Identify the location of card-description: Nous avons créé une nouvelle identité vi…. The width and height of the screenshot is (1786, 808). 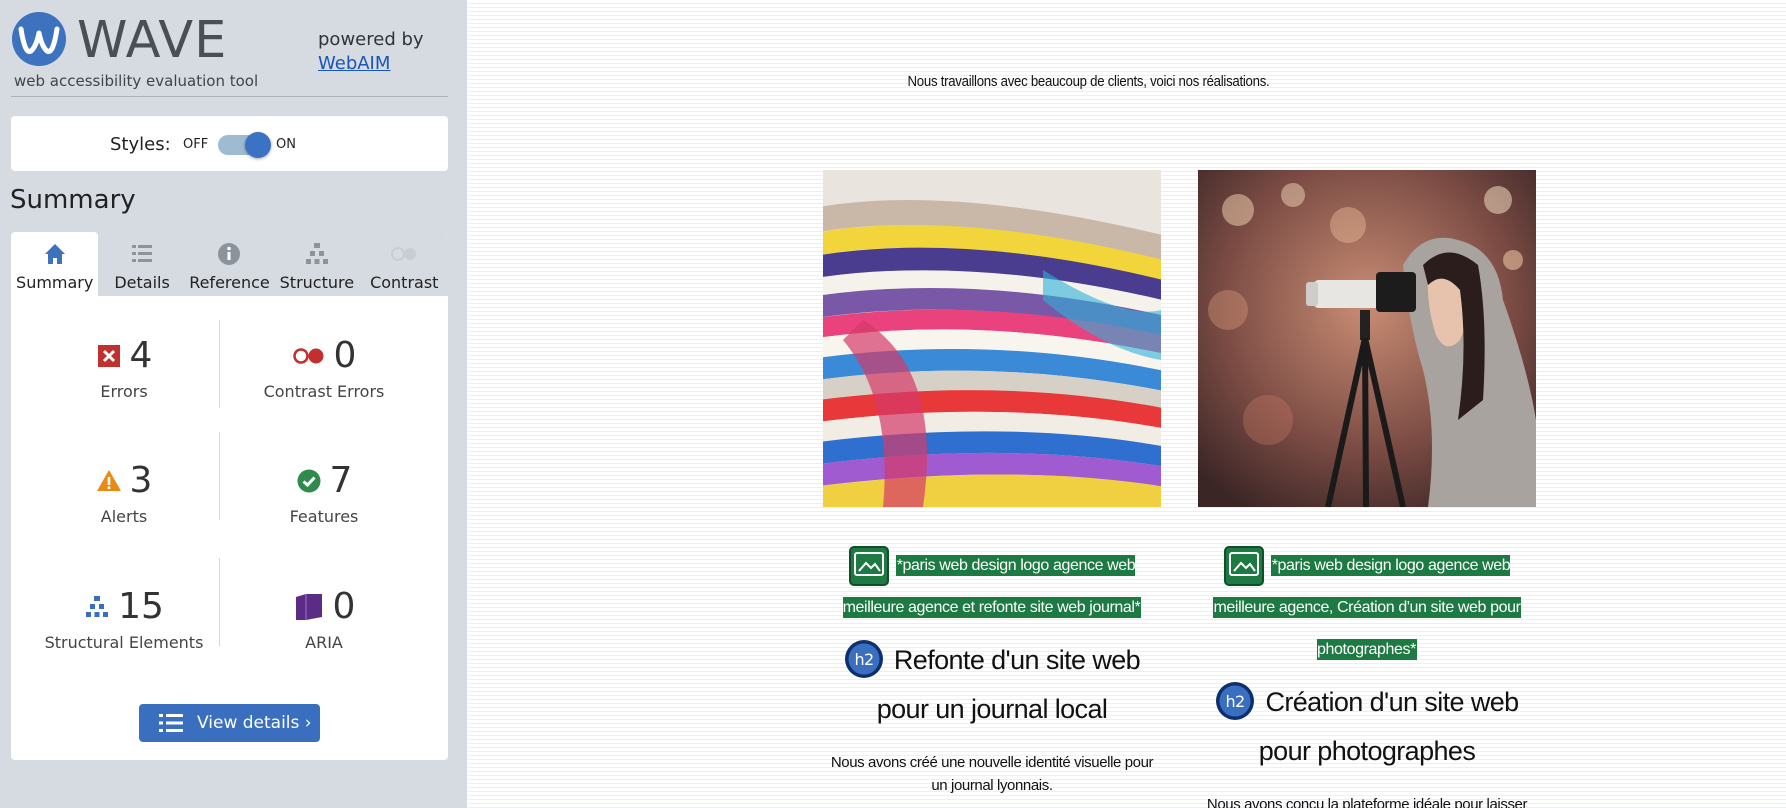
(992, 774).